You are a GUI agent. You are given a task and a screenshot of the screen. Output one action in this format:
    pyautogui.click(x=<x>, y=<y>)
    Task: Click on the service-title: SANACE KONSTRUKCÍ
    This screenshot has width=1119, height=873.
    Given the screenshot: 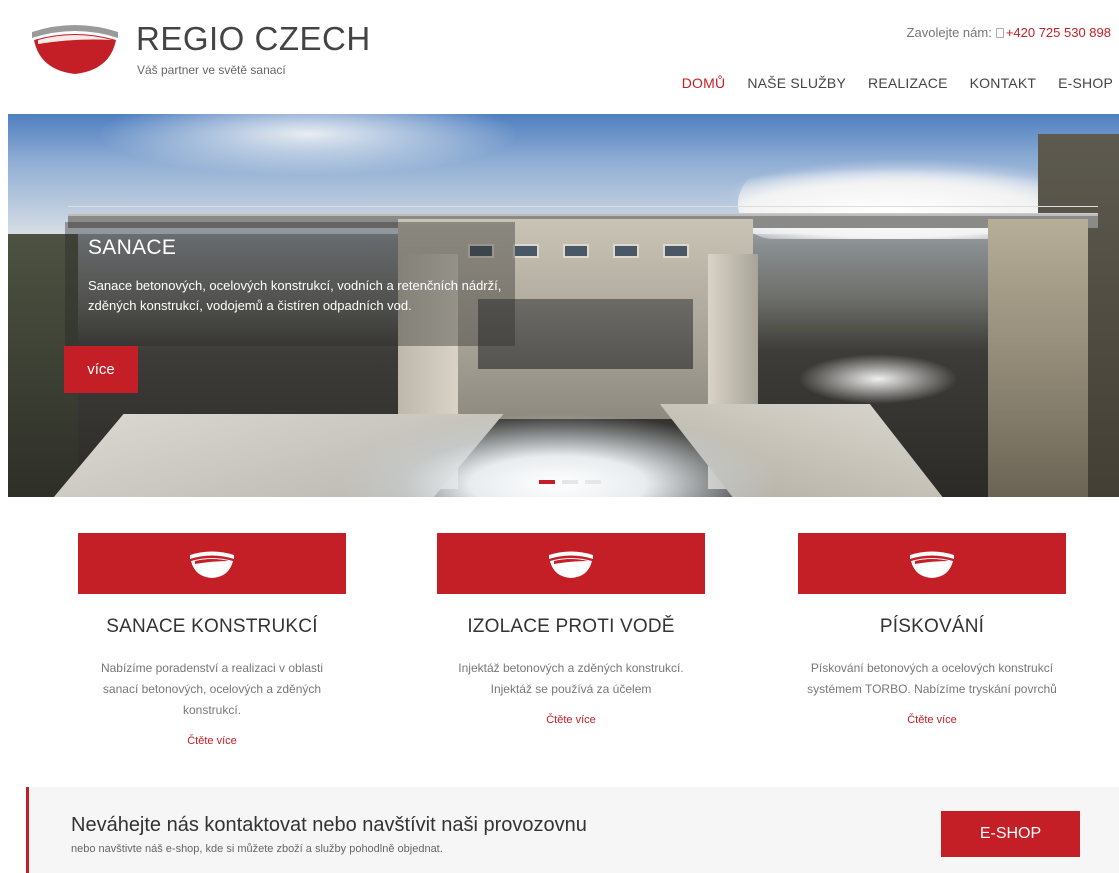 What is the action you would take?
    pyautogui.click(x=212, y=626)
    